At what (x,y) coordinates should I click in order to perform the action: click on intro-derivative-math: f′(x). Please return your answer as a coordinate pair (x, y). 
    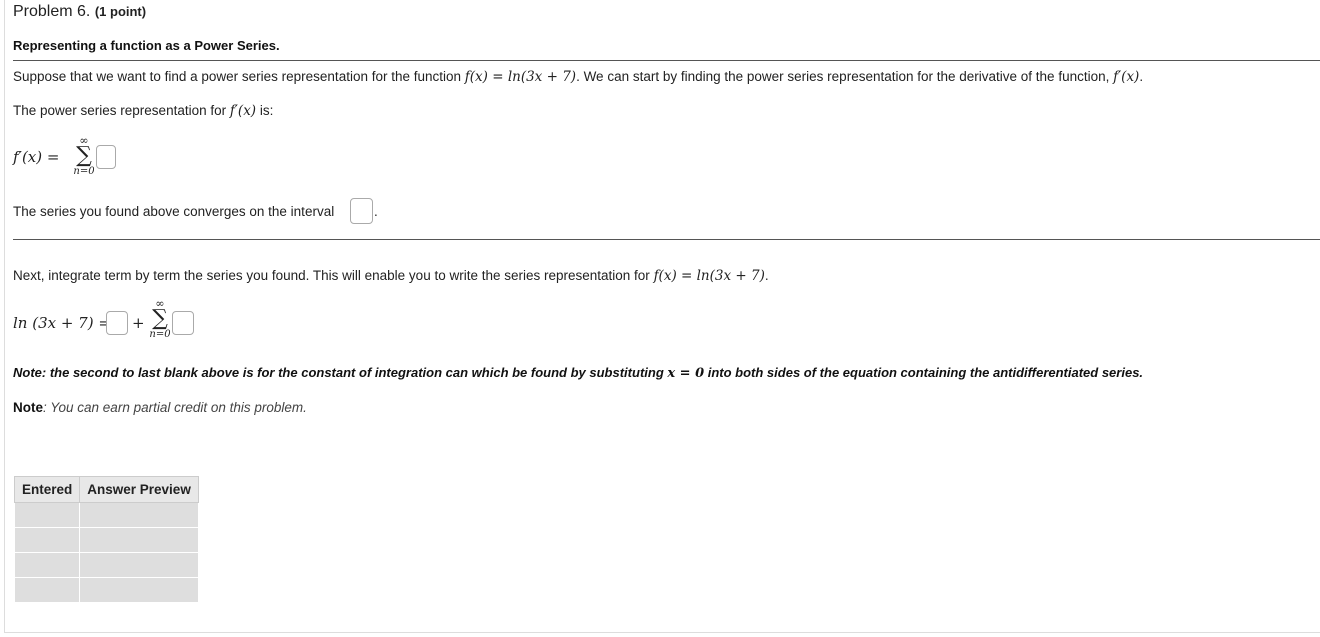
    Looking at the image, I should click on (1126, 77).